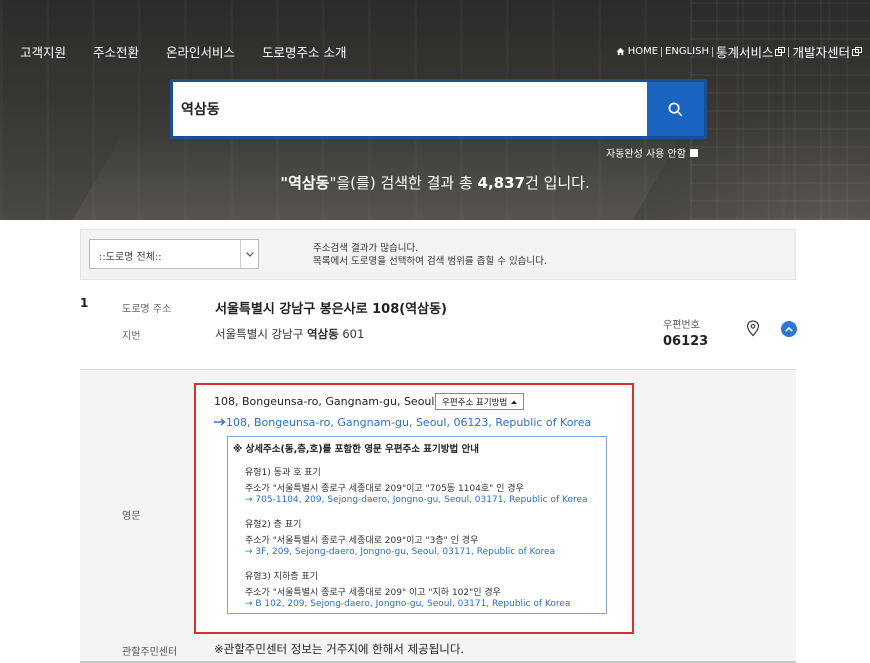  Describe the element at coordinates (84, 303) in the screenshot. I see `result-index: 1` at that location.